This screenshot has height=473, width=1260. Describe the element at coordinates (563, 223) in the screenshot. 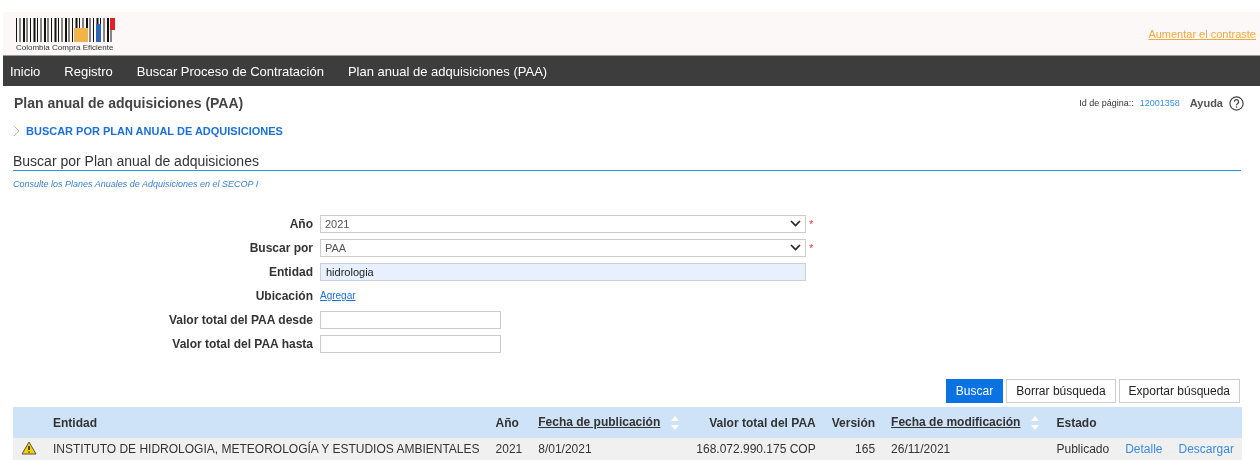

I see `select-field: 2021` at that location.